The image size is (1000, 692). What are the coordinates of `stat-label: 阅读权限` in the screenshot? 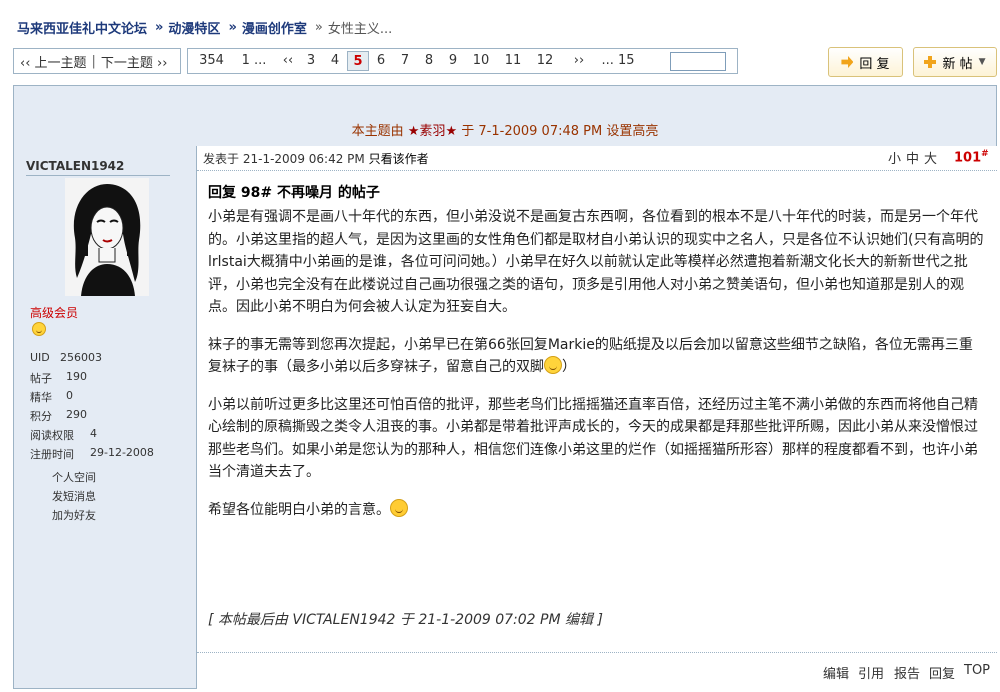 It's located at (52, 435).